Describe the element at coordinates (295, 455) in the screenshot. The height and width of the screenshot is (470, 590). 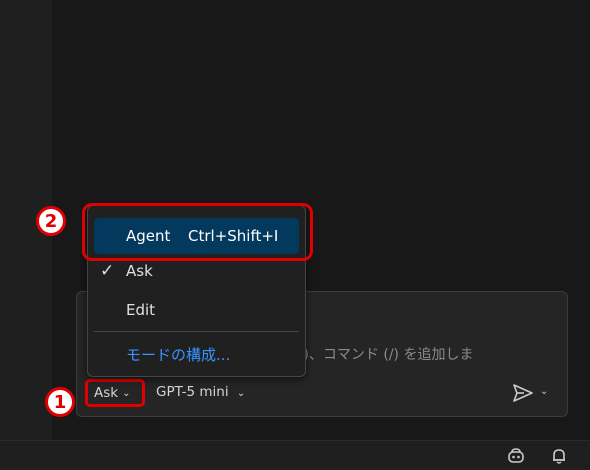
I see `status-bar` at that location.